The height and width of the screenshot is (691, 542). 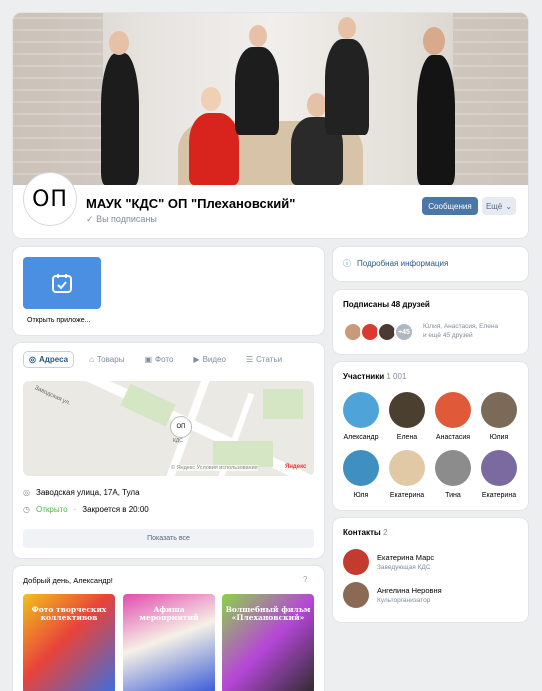 I want to click on status-close-time: Закроется в 20:00, so click(x=115, y=509).